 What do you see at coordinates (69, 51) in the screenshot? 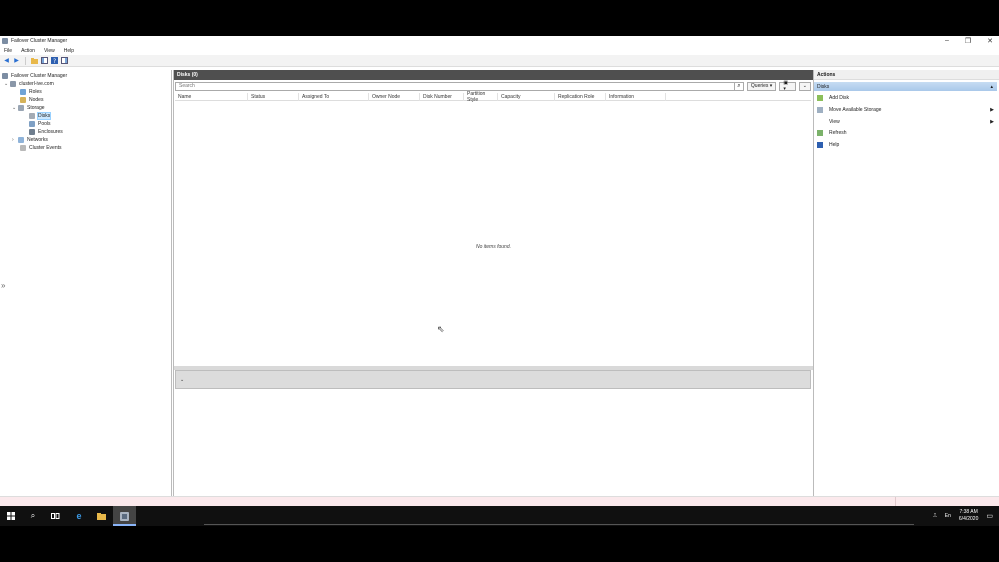
I see `menu-help: Help` at bounding box center [69, 51].